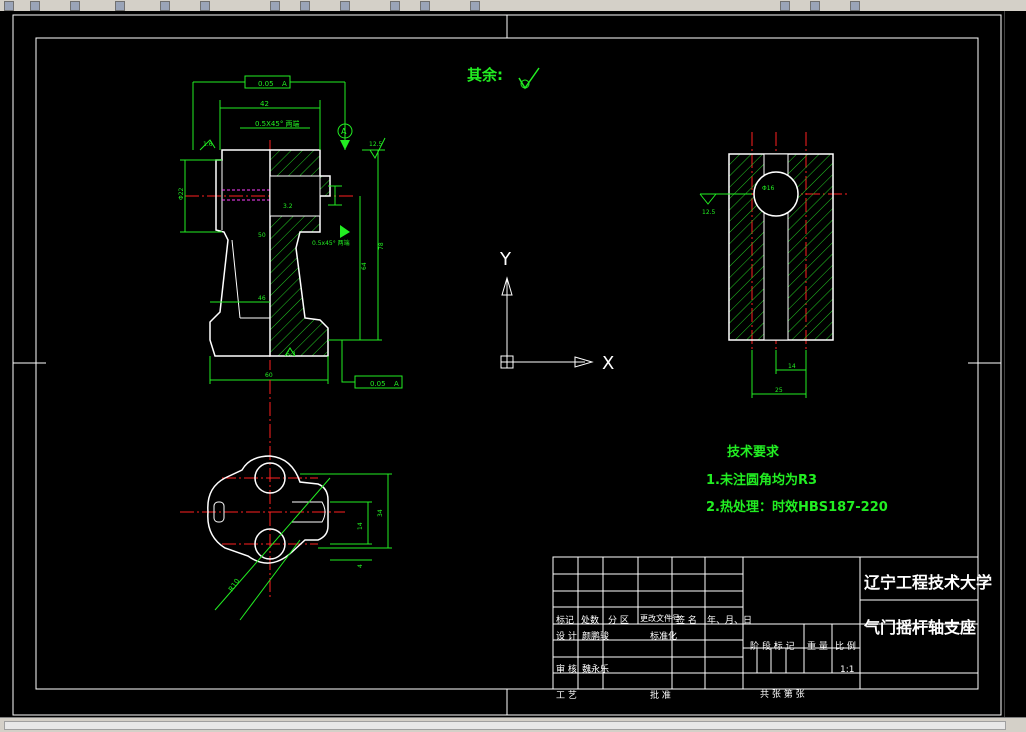  I want to click on tolerance-bottom-datum: A, so click(396, 384).